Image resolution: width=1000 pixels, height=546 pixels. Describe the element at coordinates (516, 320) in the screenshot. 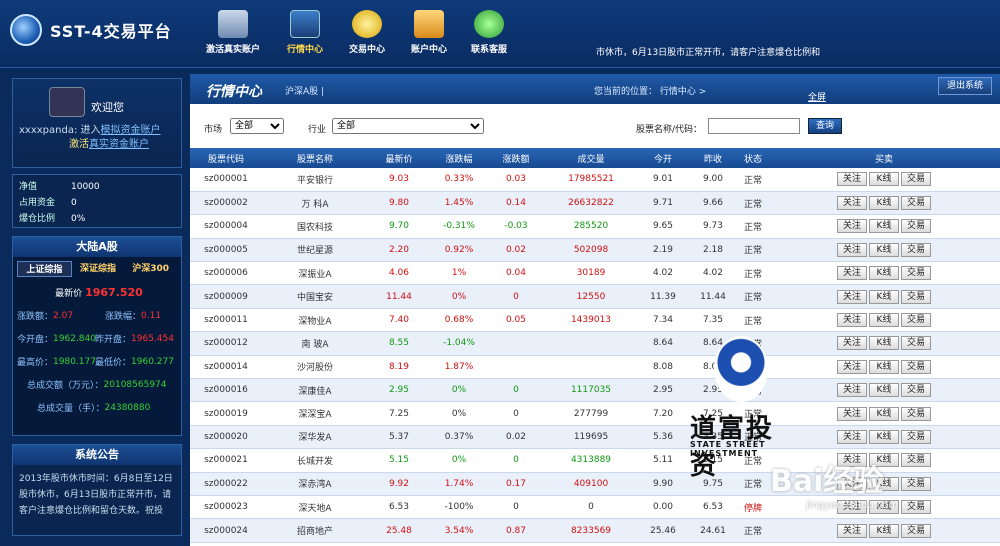

I see `table-cell: 0.05` at that location.